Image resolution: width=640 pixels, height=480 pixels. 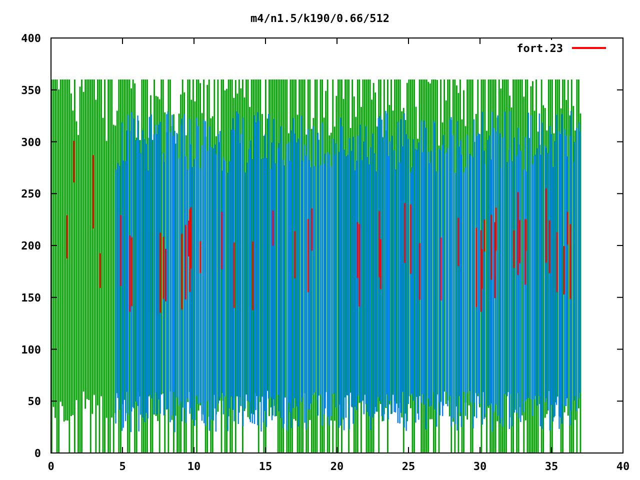 What do you see at coordinates (320, 18) in the screenshot?
I see `plot-title: m4/n1.5/k190/0.66/512` at bounding box center [320, 18].